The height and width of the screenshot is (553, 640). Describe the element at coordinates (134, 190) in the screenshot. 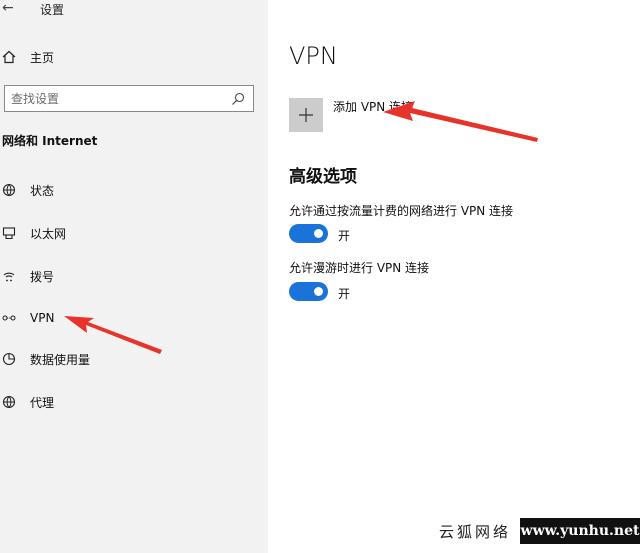

I see `sidebar-item-status: 状态` at that location.